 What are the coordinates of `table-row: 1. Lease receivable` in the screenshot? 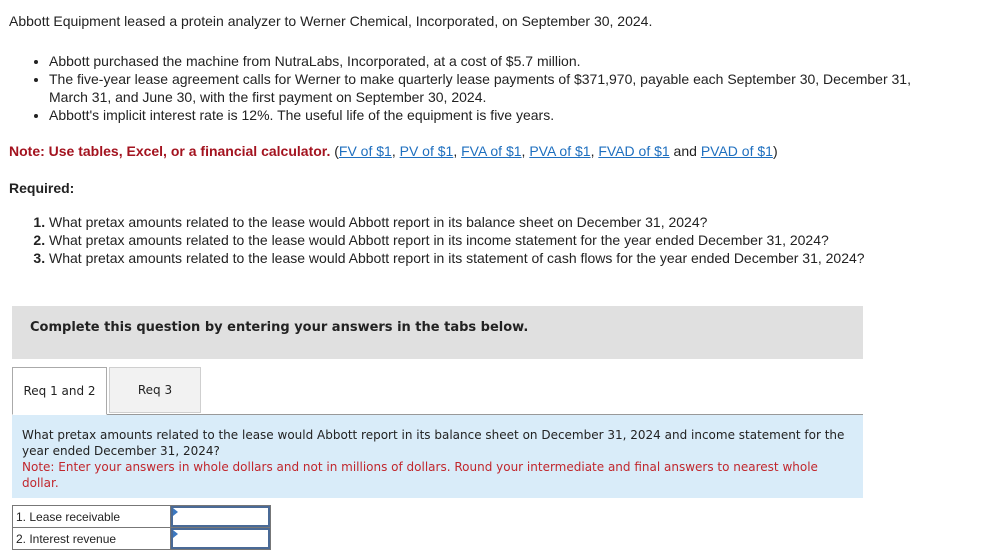 It's located at (141, 516).